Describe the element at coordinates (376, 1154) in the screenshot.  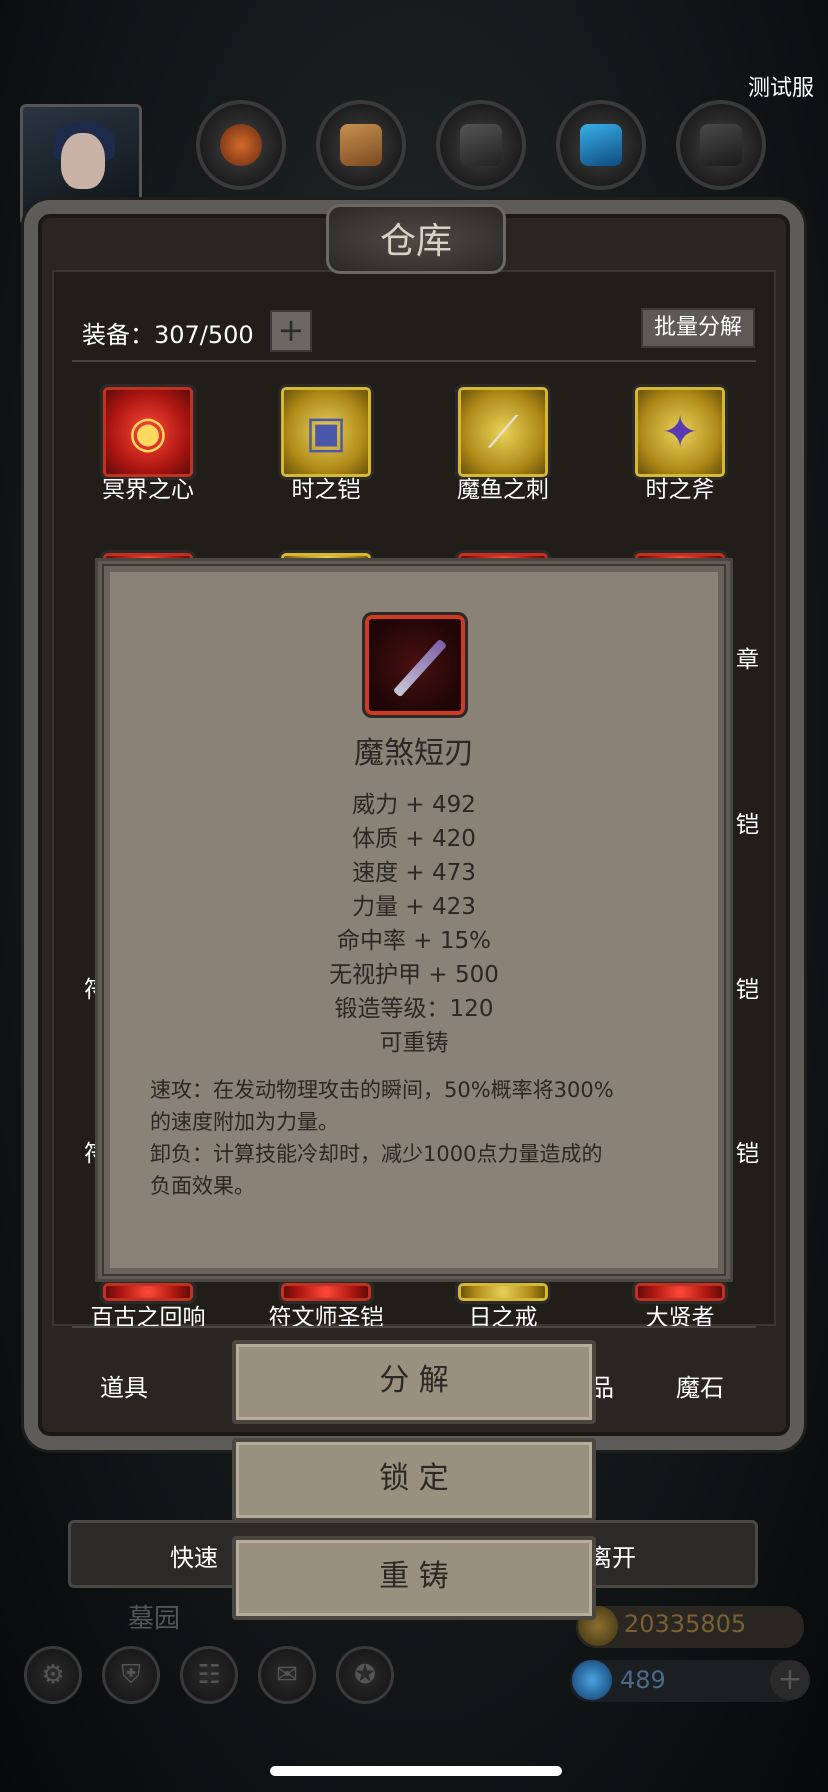
I see `description-line: 卸负：计算技能冷却时，减少1000点力量造成的` at that location.